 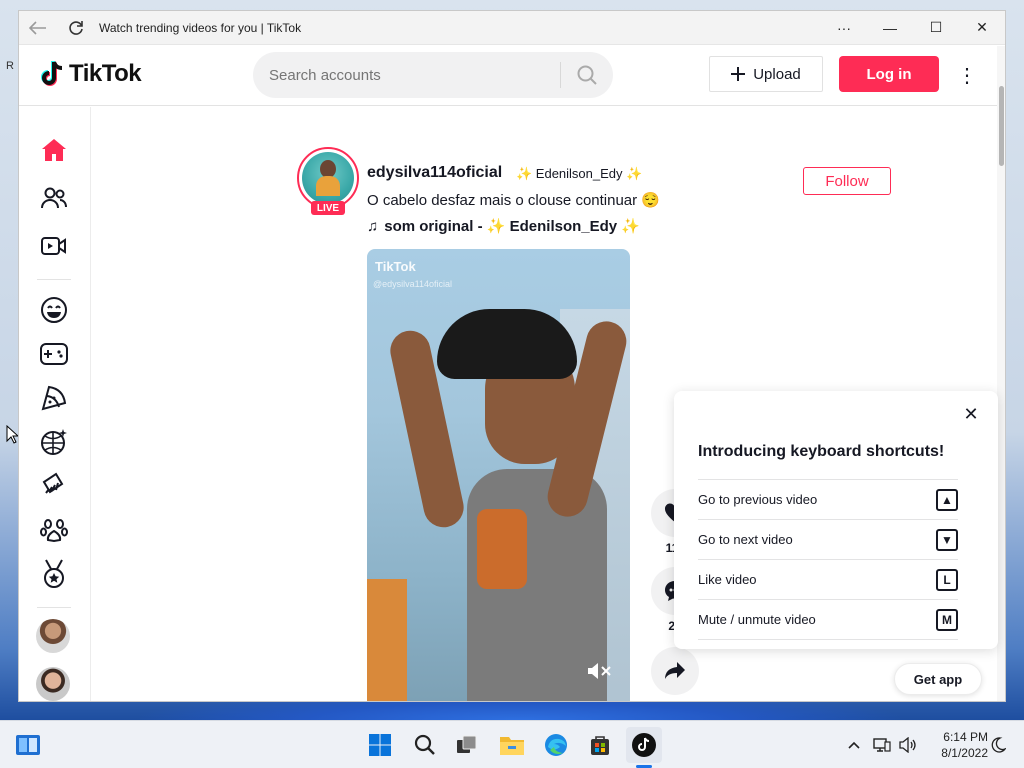 I want to click on store-icon, so click(x=600, y=745).